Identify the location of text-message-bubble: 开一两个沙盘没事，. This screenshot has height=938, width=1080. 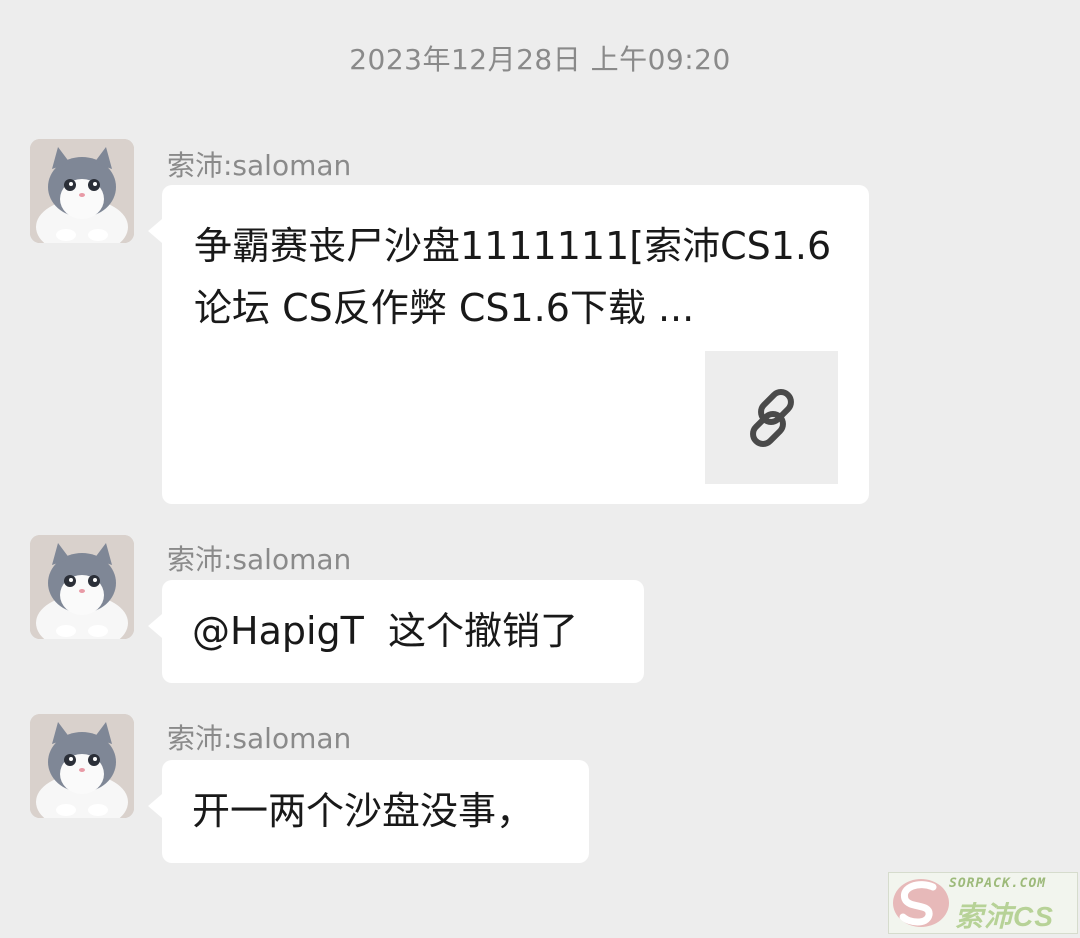
(368, 811).